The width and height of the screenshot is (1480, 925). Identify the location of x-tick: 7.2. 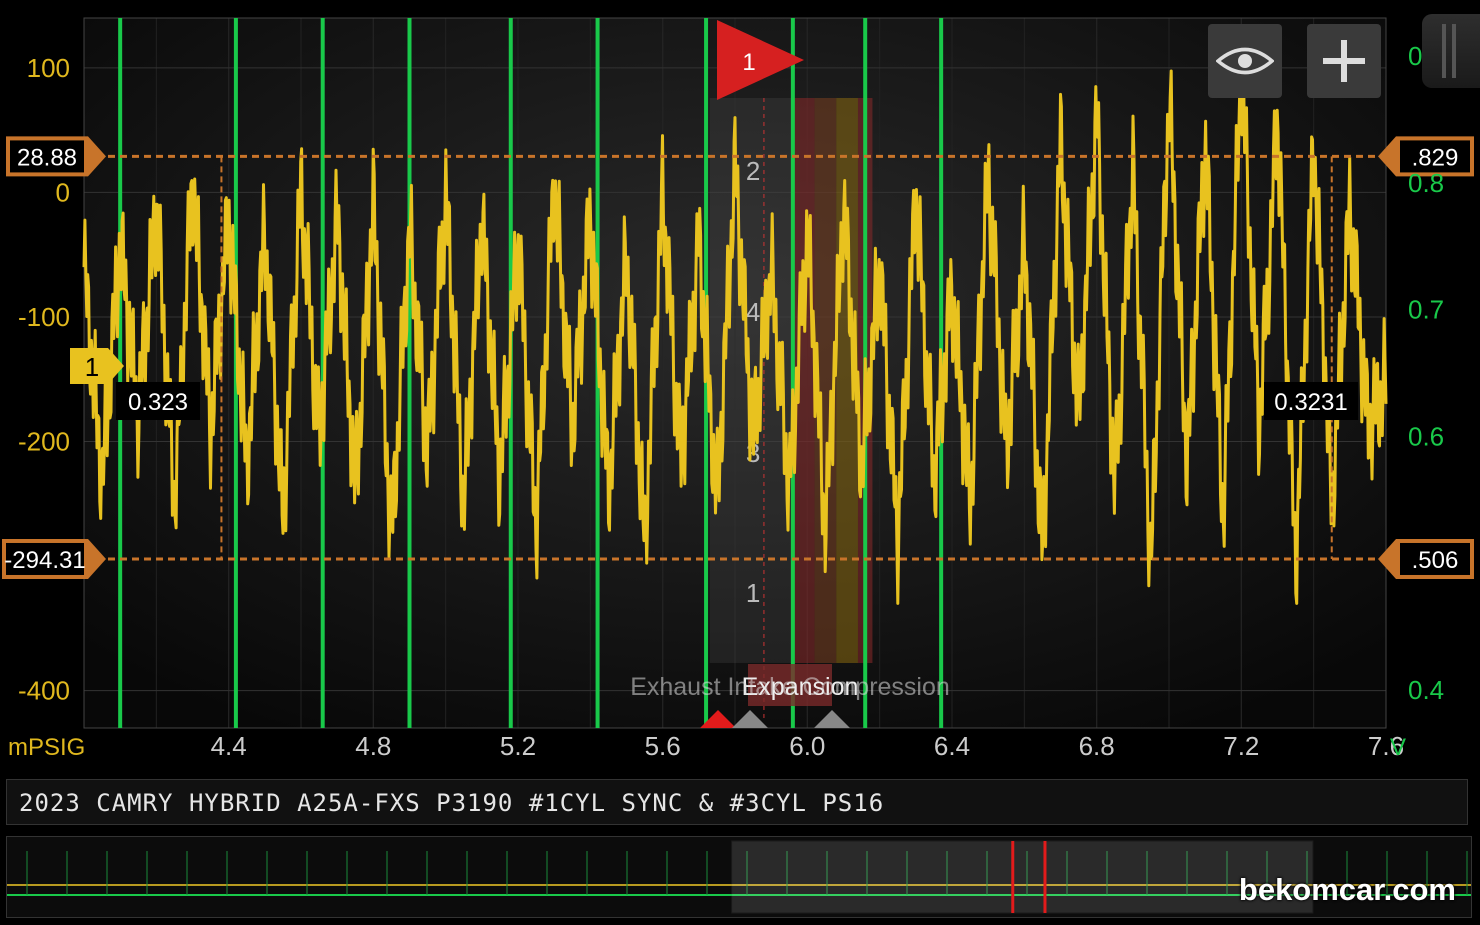
(1241, 746).